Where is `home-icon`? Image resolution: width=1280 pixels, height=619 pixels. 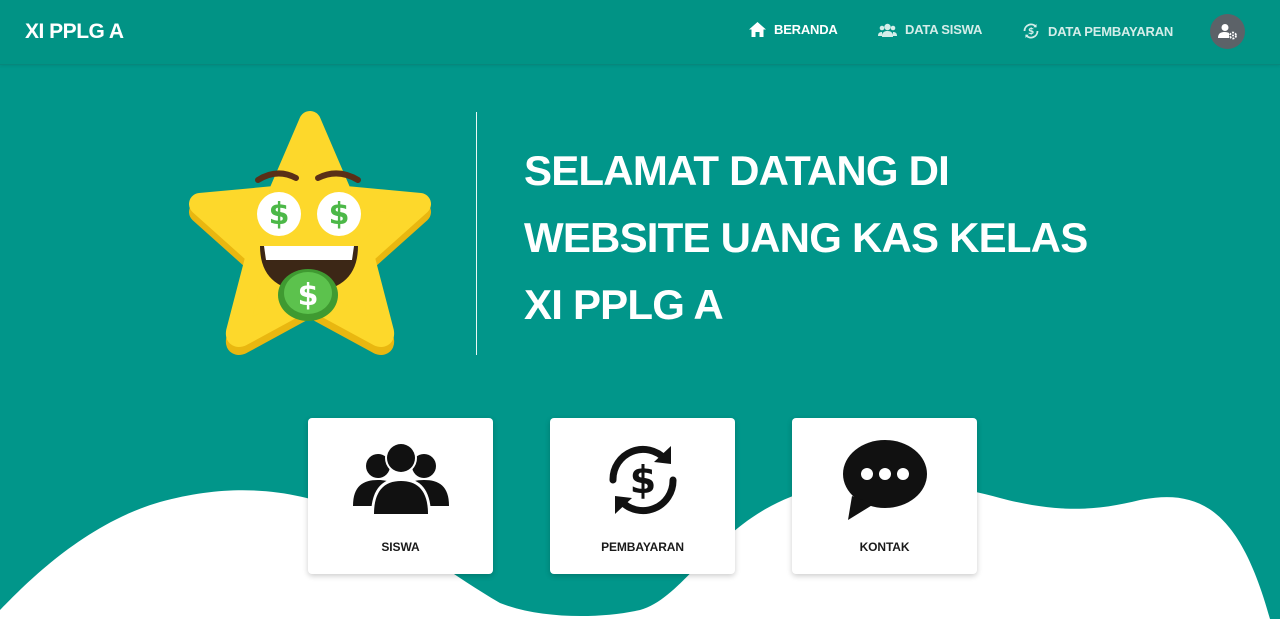
home-icon is located at coordinates (757, 29).